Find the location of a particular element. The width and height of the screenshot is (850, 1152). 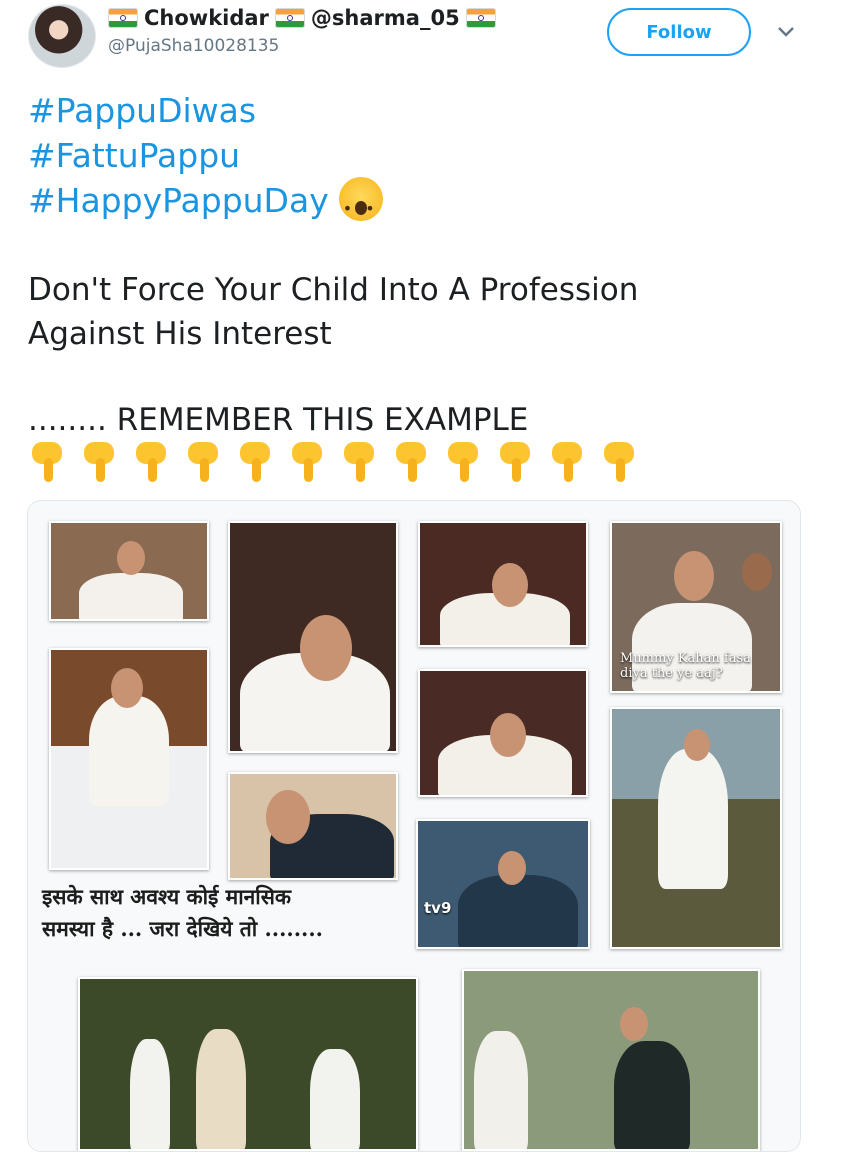

hashtag-link: #PappuDiwas is located at coordinates (142, 110).